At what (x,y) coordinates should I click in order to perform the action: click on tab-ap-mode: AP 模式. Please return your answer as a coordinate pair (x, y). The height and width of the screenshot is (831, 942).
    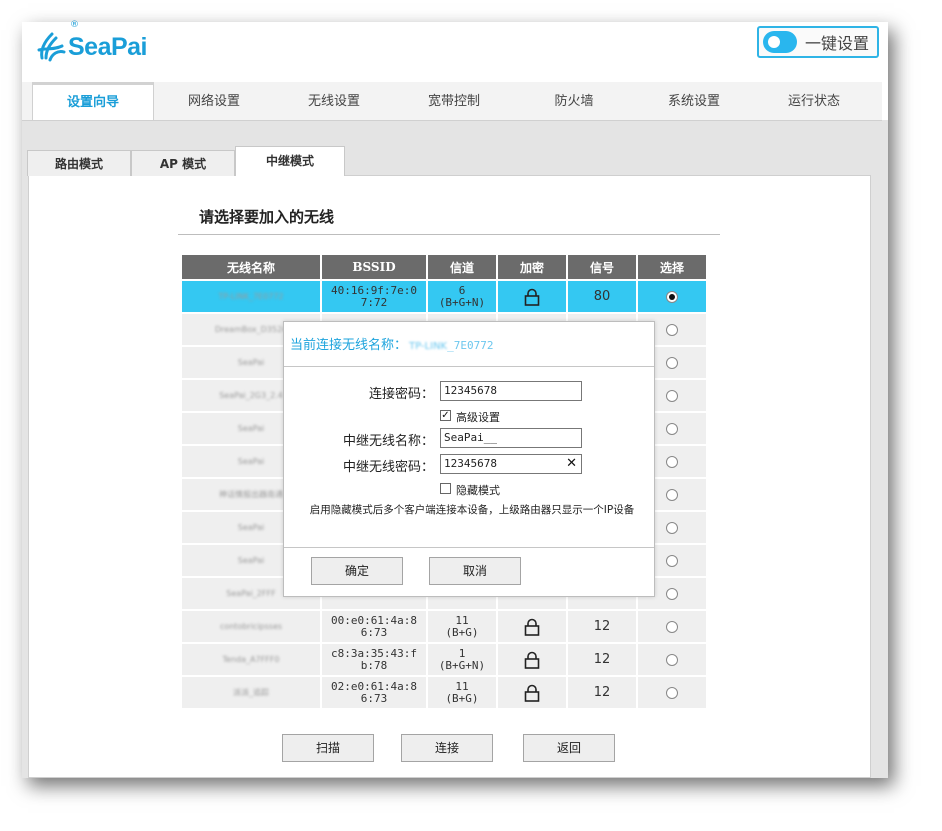
    Looking at the image, I should click on (183, 163).